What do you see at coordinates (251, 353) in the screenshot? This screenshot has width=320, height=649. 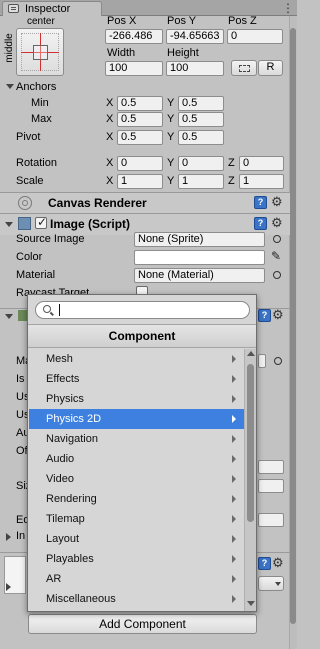 I see `scroll-up-arrow-icon` at bounding box center [251, 353].